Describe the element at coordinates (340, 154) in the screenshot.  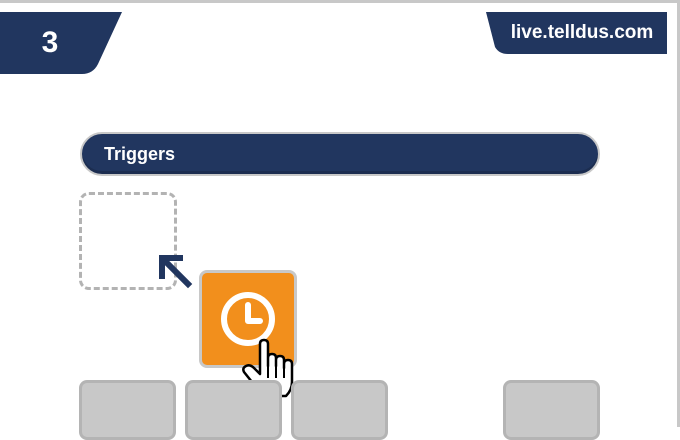
I see `triggers-section-header: Triggers` at that location.